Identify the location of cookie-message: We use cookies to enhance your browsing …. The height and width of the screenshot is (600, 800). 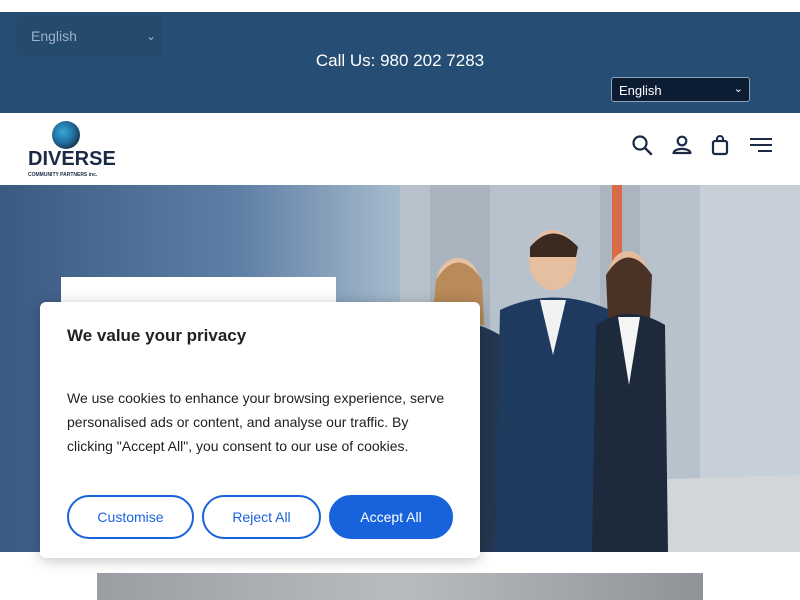
(256, 422).